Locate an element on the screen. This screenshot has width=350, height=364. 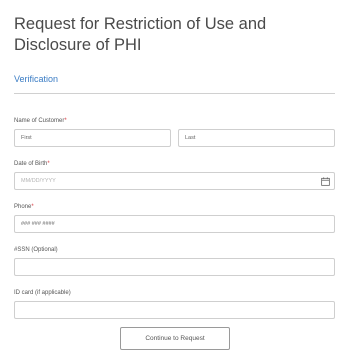
phone-label: Phone* is located at coordinates (24, 207).